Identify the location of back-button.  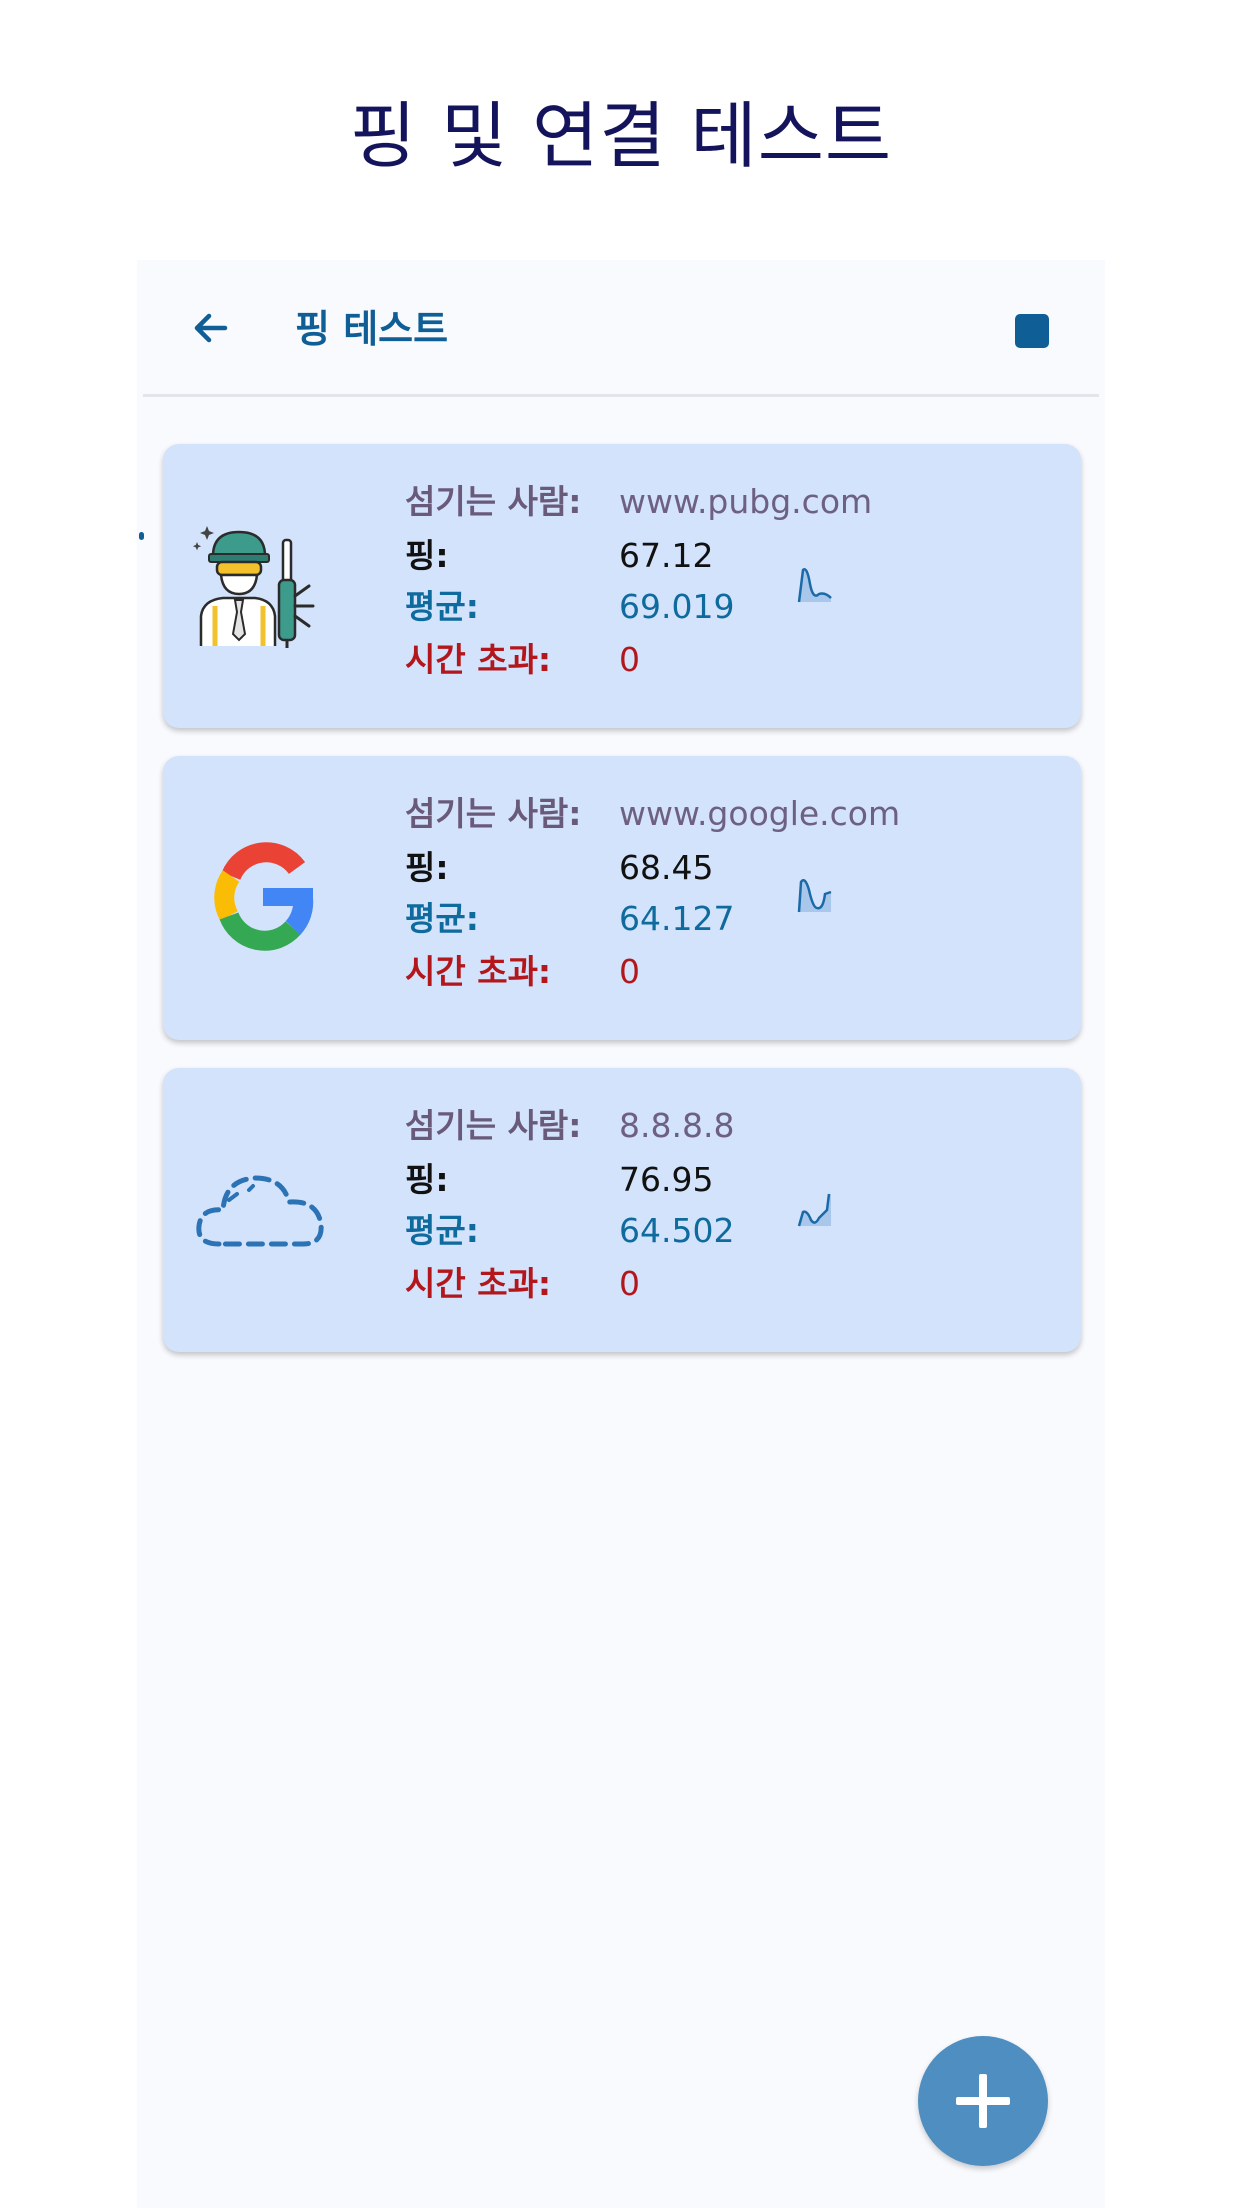
(211, 328).